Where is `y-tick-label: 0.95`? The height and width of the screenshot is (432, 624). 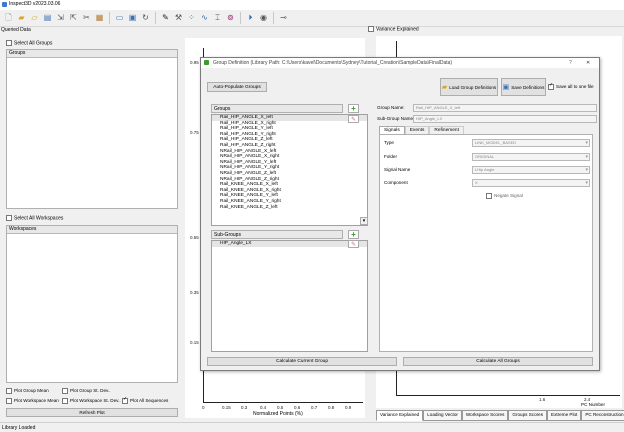 y-tick-label: 0.95 is located at coordinates (194, 62).